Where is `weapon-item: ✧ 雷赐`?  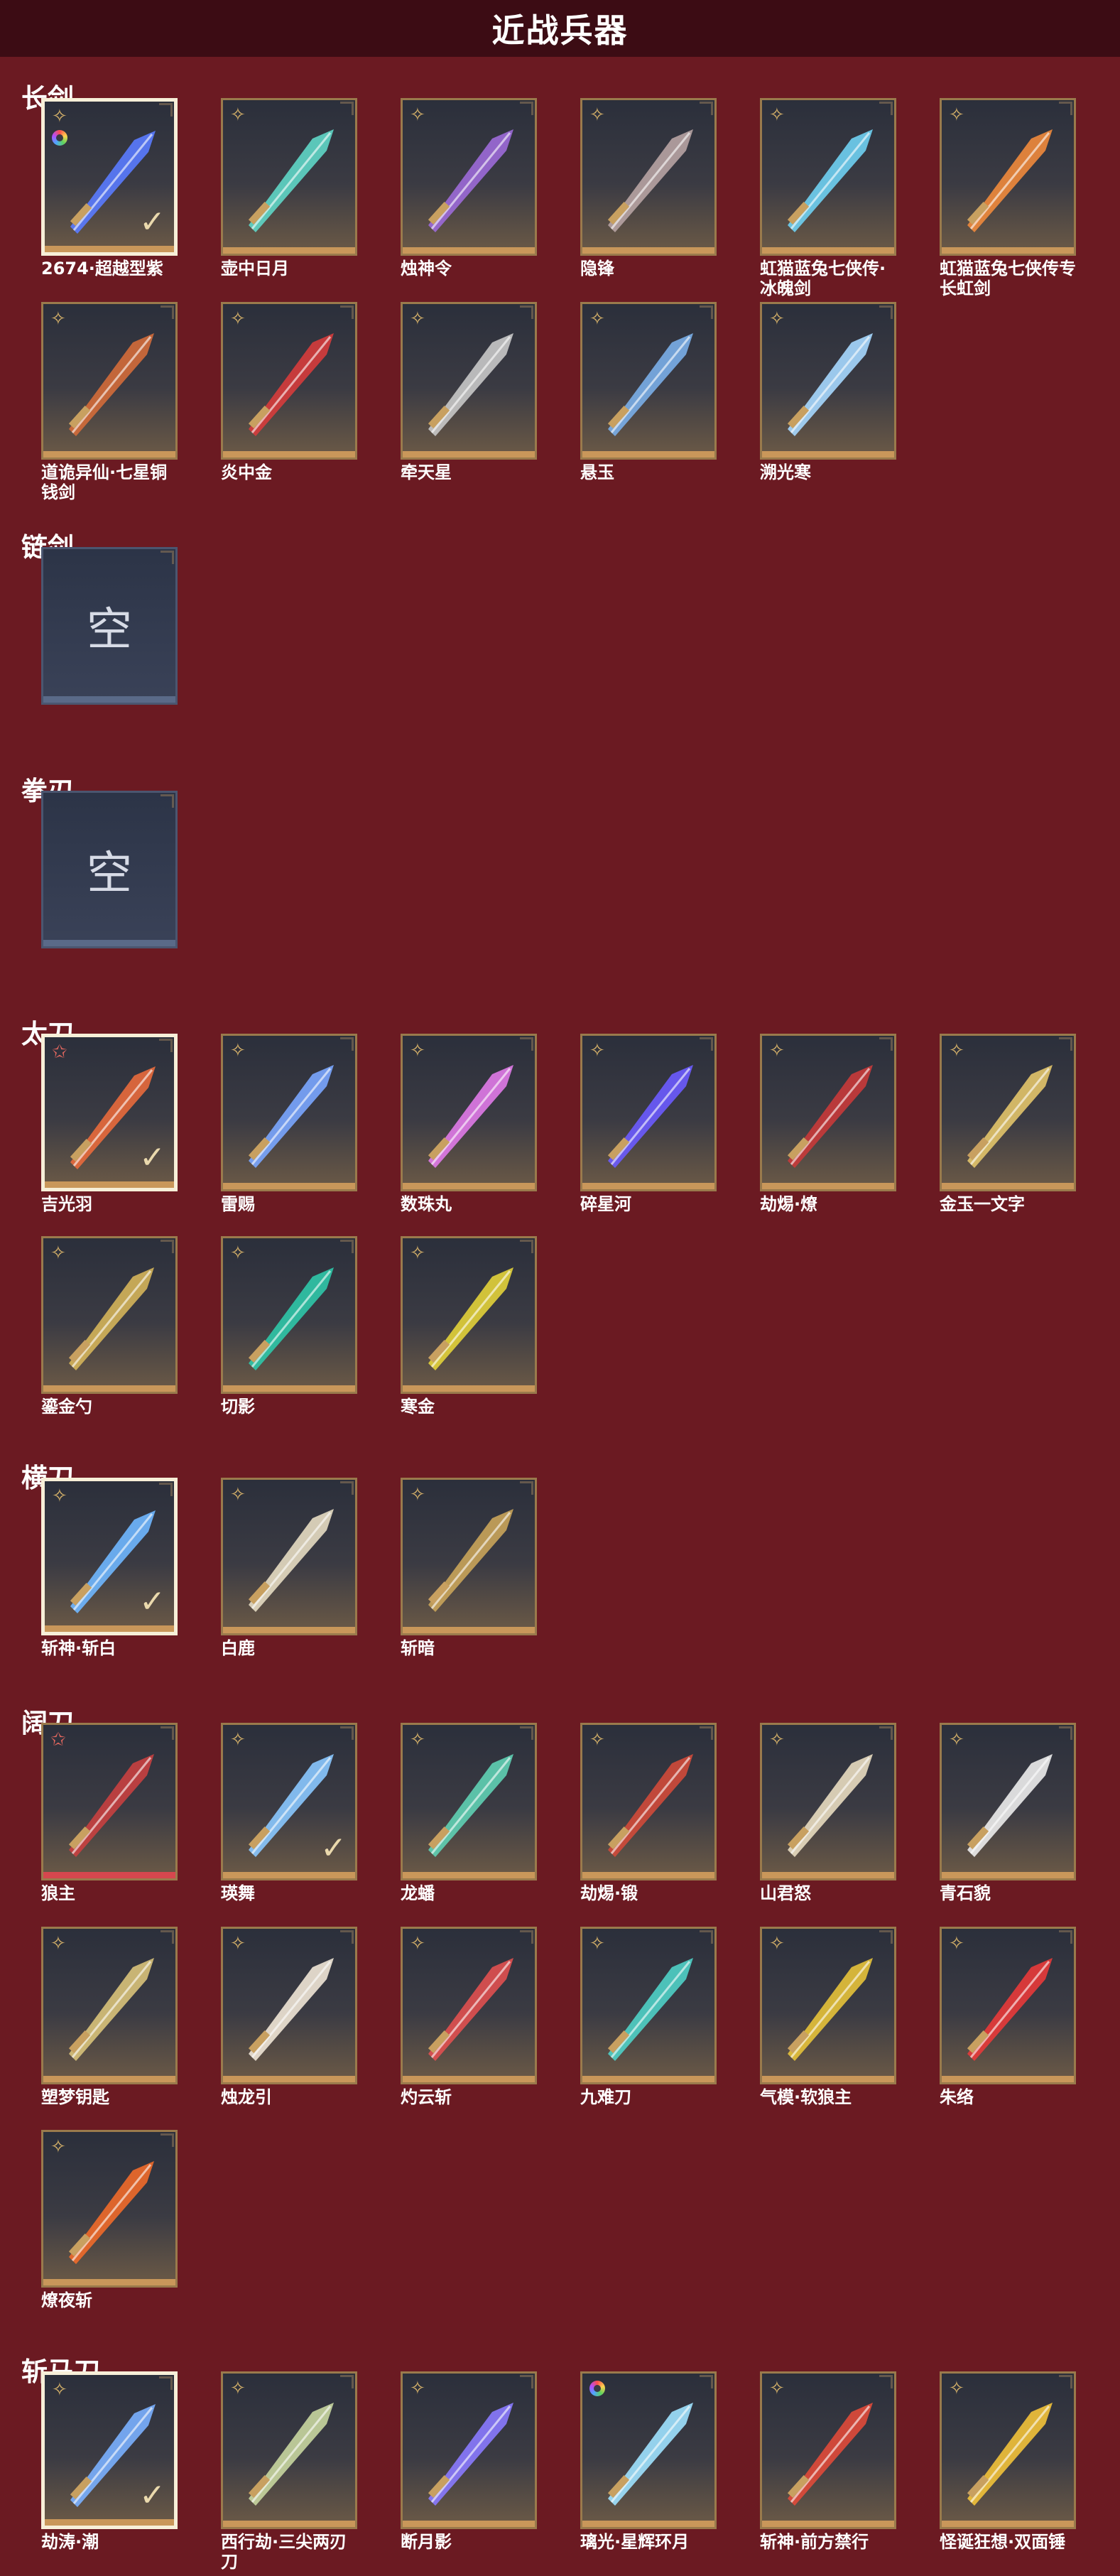 weapon-item: ✧ 雷赐 is located at coordinates (291, 1124).